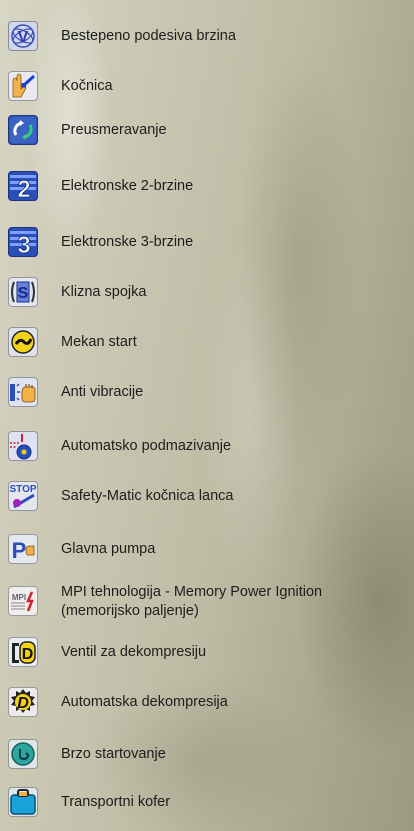 The image size is (414, 831). Describe the element at coordinates (23, 130) in the screenshot. I see `reverse-icon` at that location.